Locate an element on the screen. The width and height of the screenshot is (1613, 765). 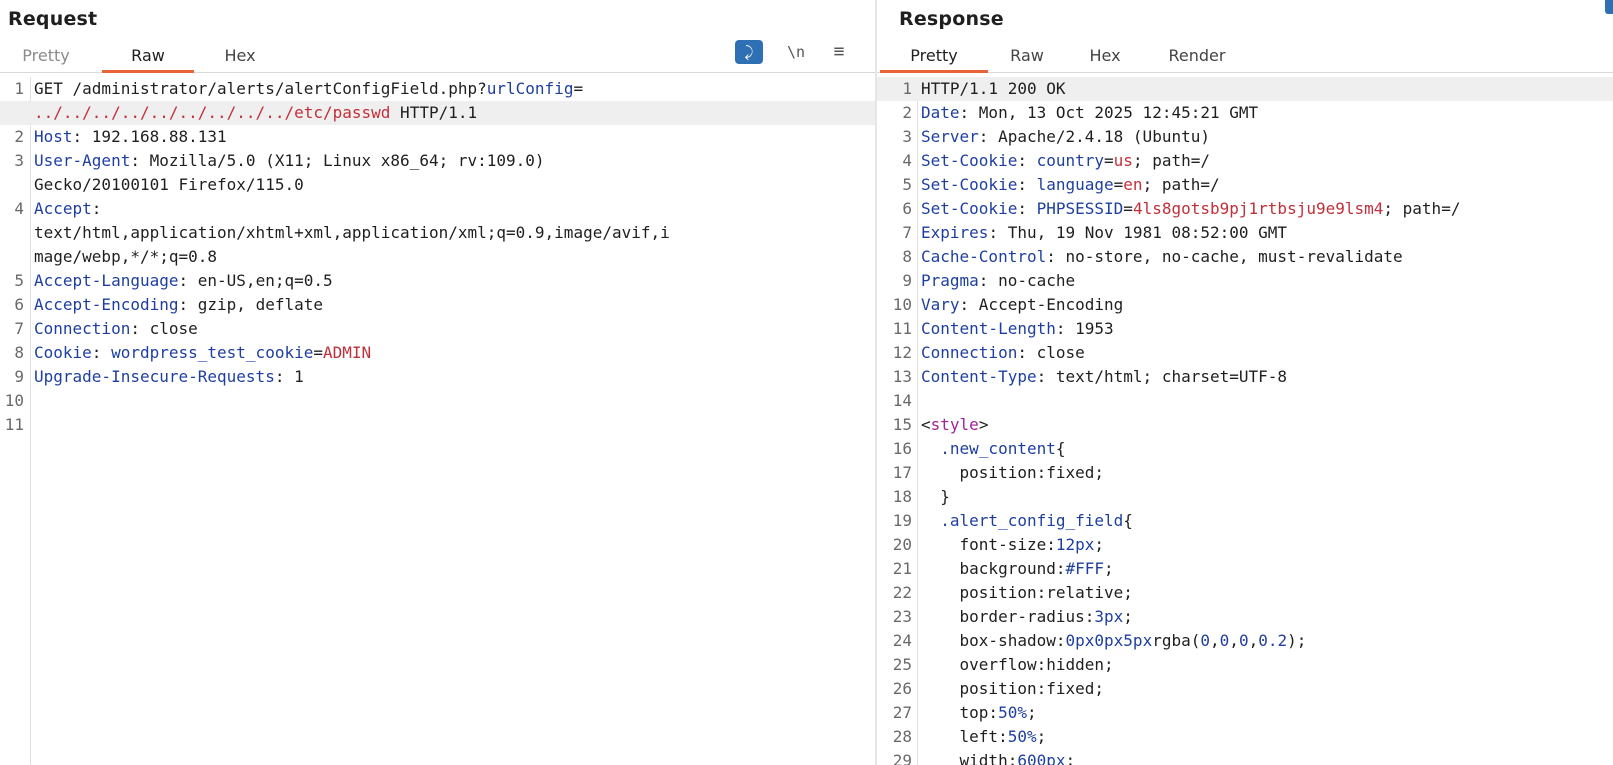
code-token: Accept-Language is located at coordinates (106, 280).